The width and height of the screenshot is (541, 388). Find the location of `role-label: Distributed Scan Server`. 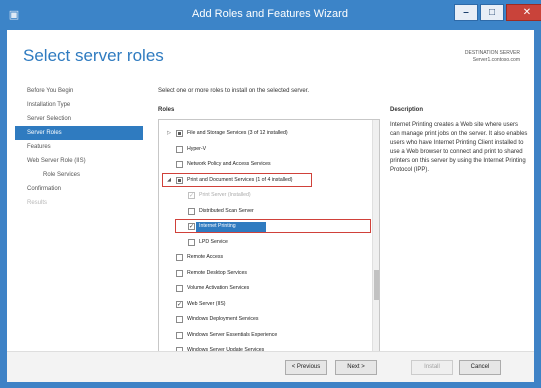

role-label: Distributed Scan Server is located at coordinates (226, 210).